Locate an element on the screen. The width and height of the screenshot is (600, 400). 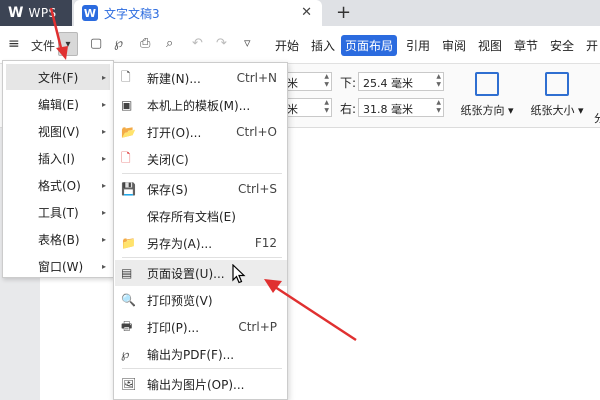
customize-toolbar-icon: ▿ is located at coordinates (247, 43).